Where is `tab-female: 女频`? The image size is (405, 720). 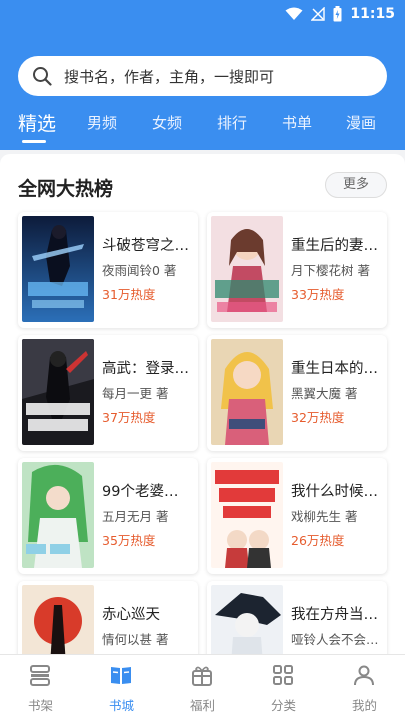 tab-female: 女频 is located at coordinates (167, 122).